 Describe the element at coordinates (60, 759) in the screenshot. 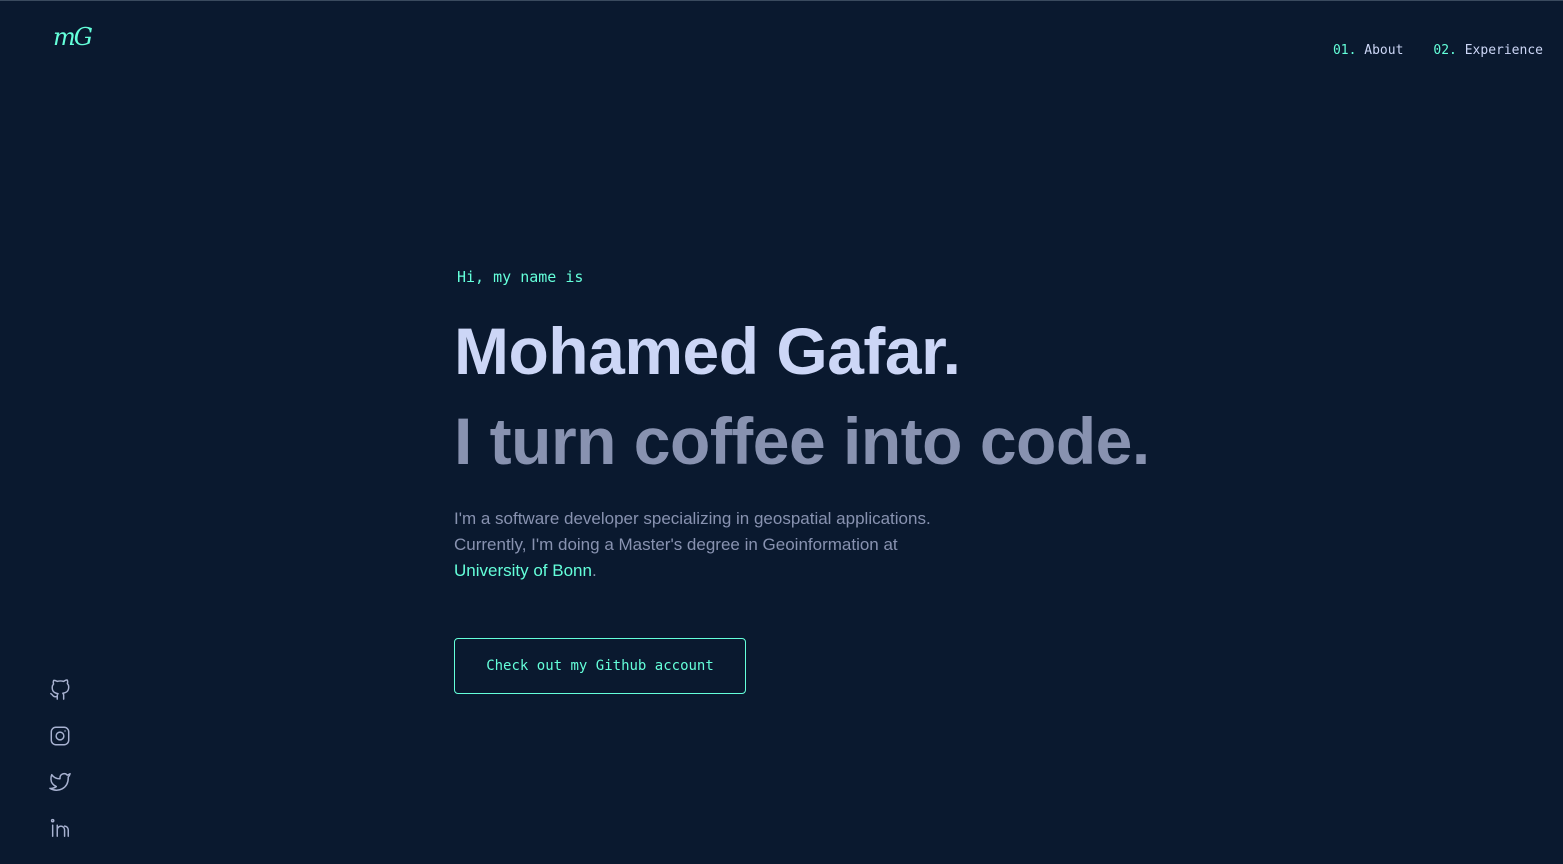

I see `social-links` at that location.